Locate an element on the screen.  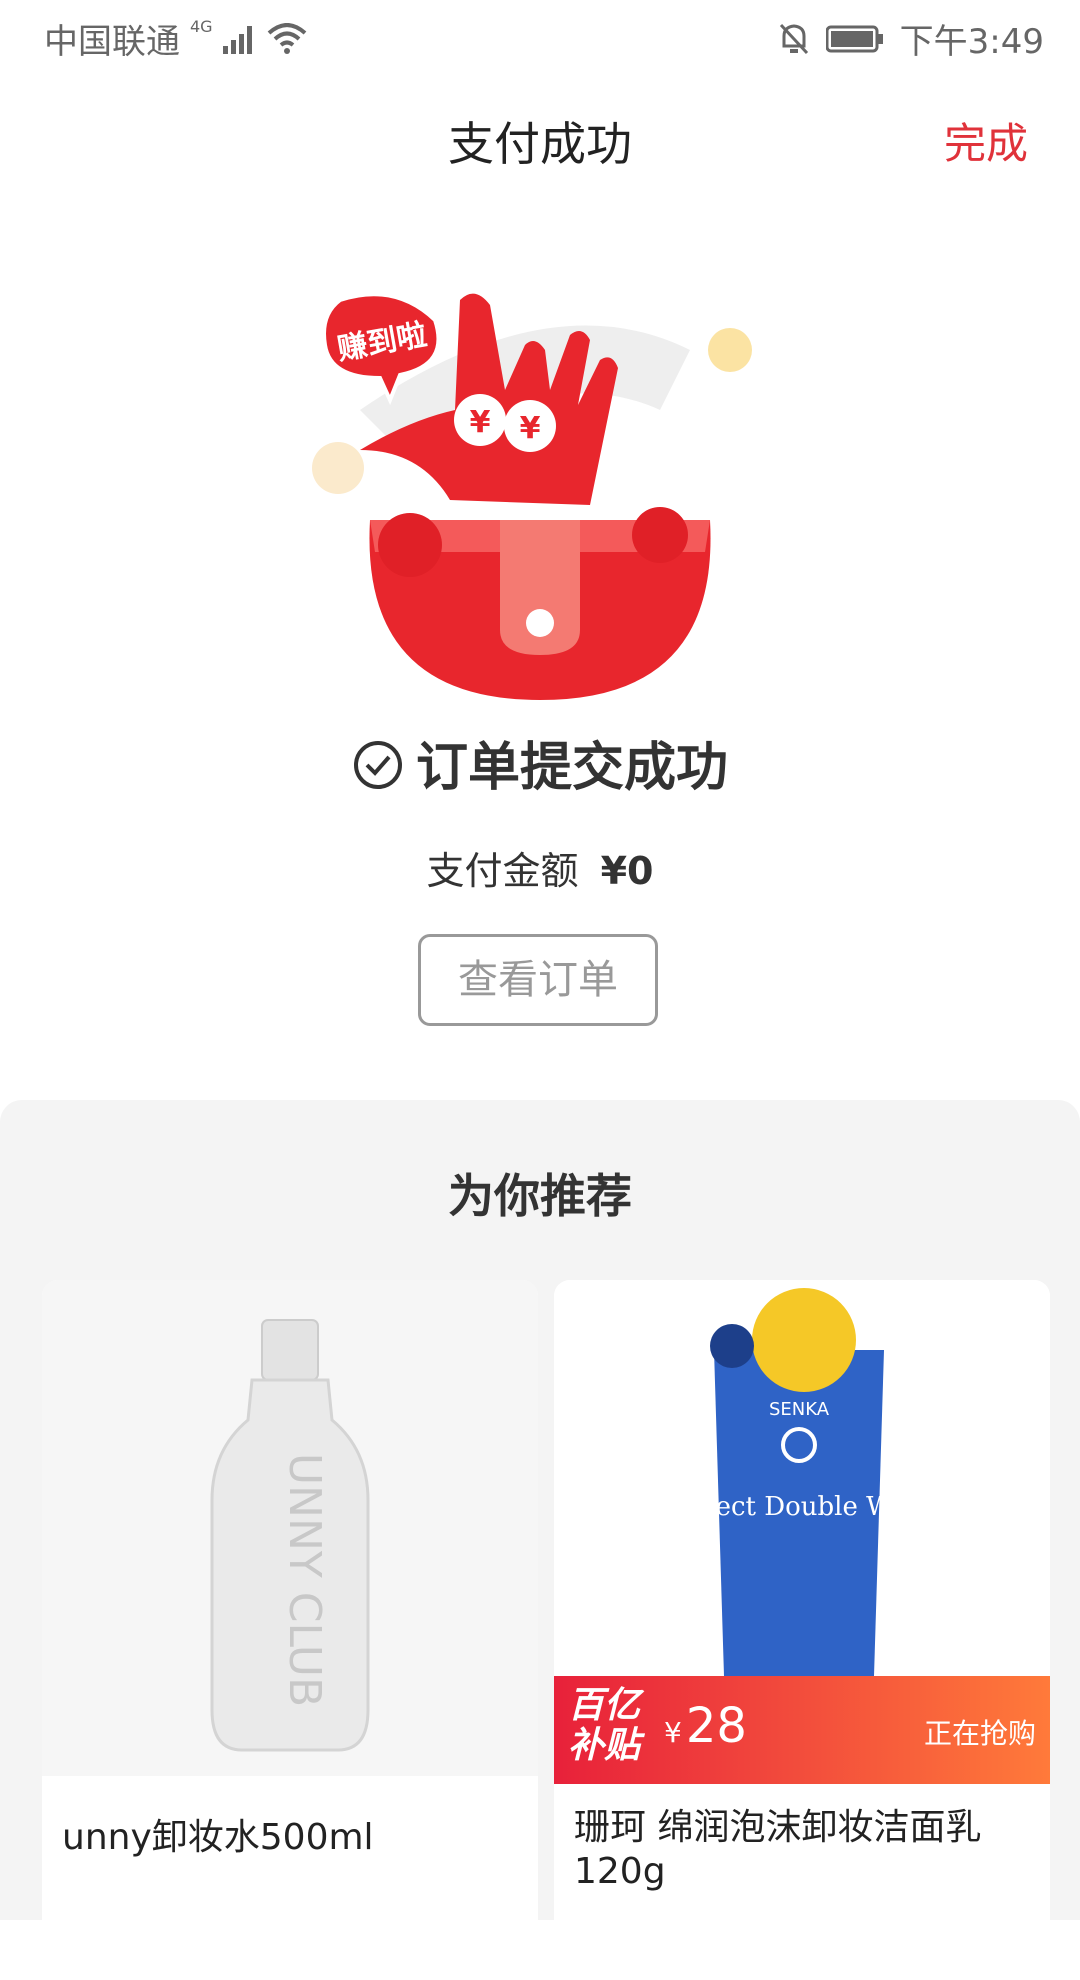
view-order-button: 查看订单 is located at coordinates (538, 980).